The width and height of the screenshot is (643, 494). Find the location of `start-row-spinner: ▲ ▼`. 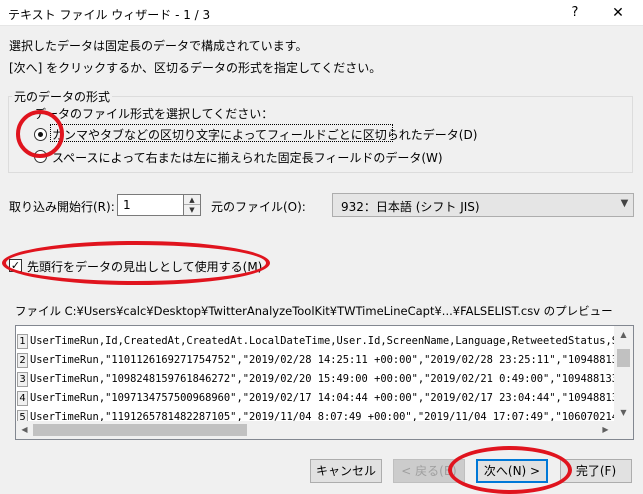

start-row-spinner: ▲ ▼ is located at coordinates (192, 205).